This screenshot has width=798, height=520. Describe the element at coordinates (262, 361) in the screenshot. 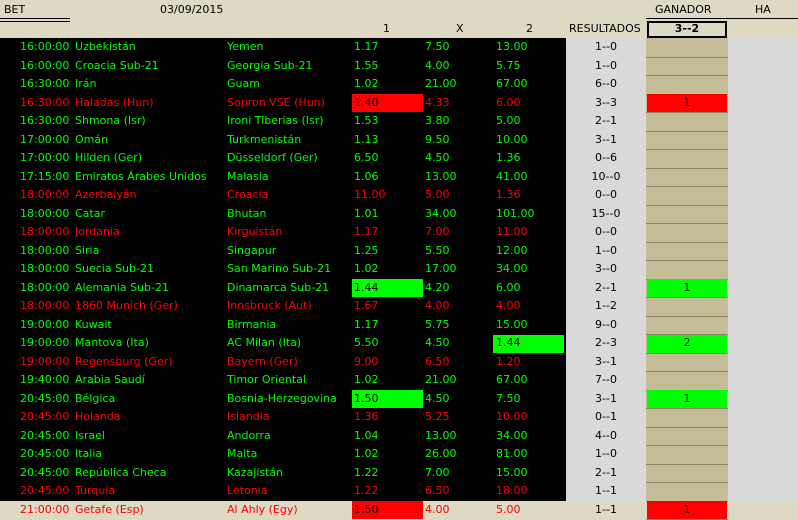

I see `away-team: Bayern (Ger)` at that location.